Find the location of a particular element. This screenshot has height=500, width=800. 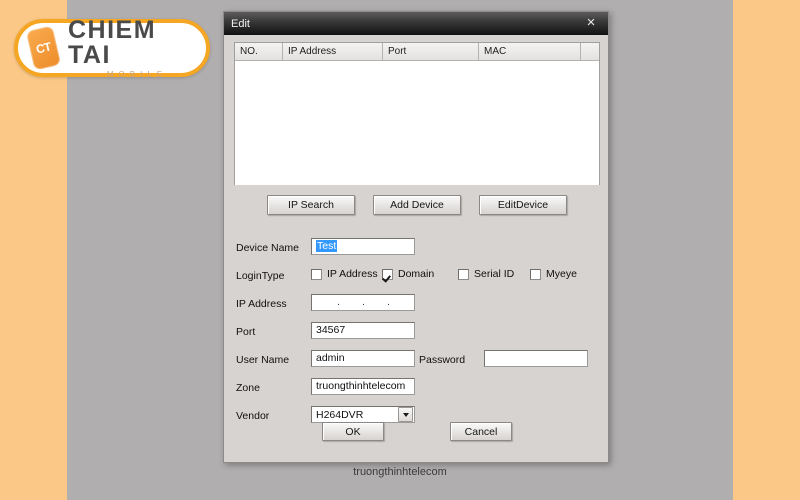

device-action-buttons: IP Search Add Device EditDevice is located at coordinates (417, 205).